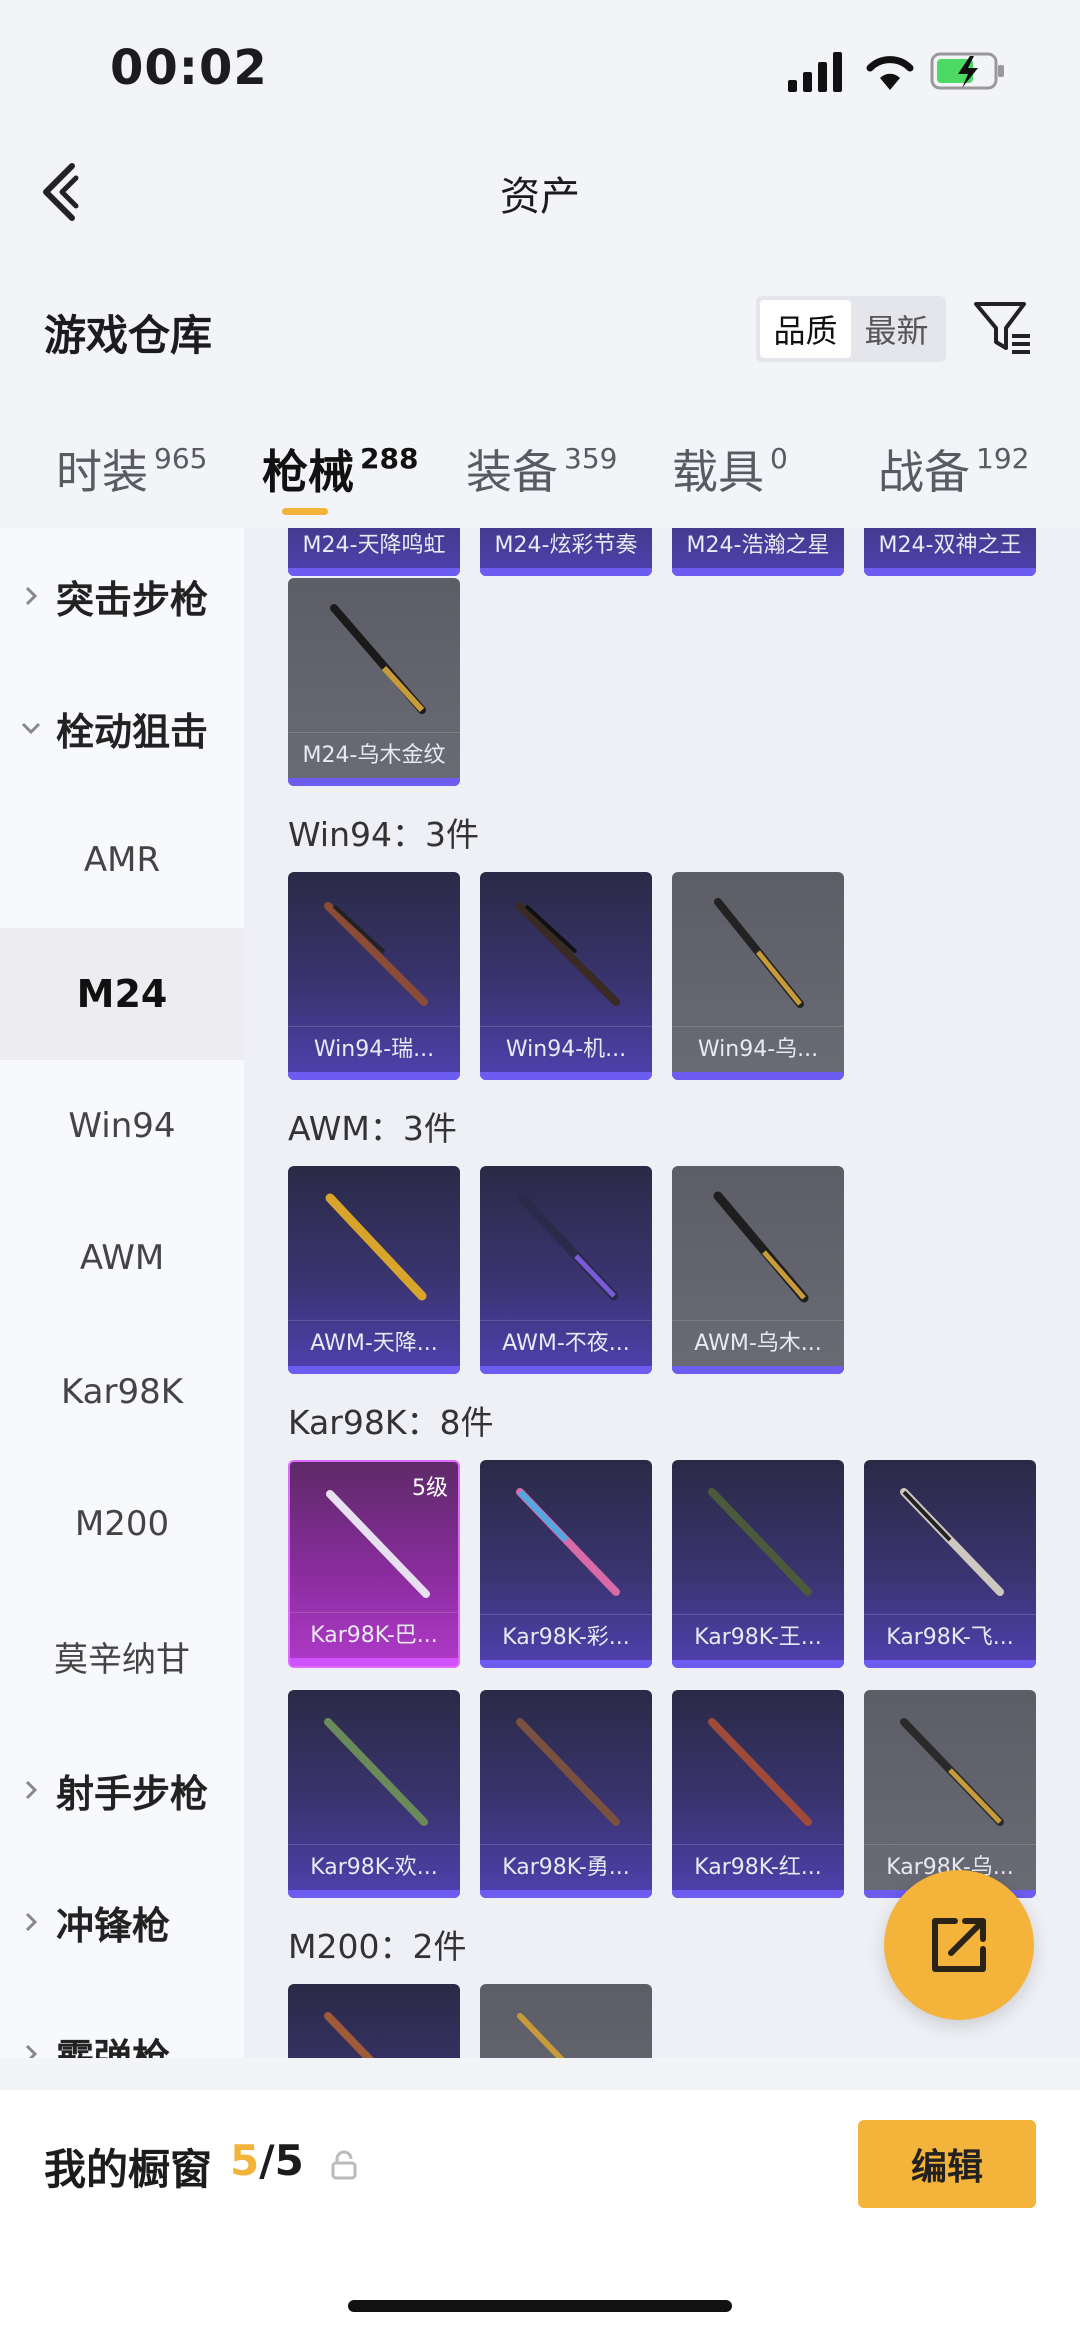 The image size is (1080, 2337). I want to click on item-card: M24-浩瀚之星, so click(758, 552).